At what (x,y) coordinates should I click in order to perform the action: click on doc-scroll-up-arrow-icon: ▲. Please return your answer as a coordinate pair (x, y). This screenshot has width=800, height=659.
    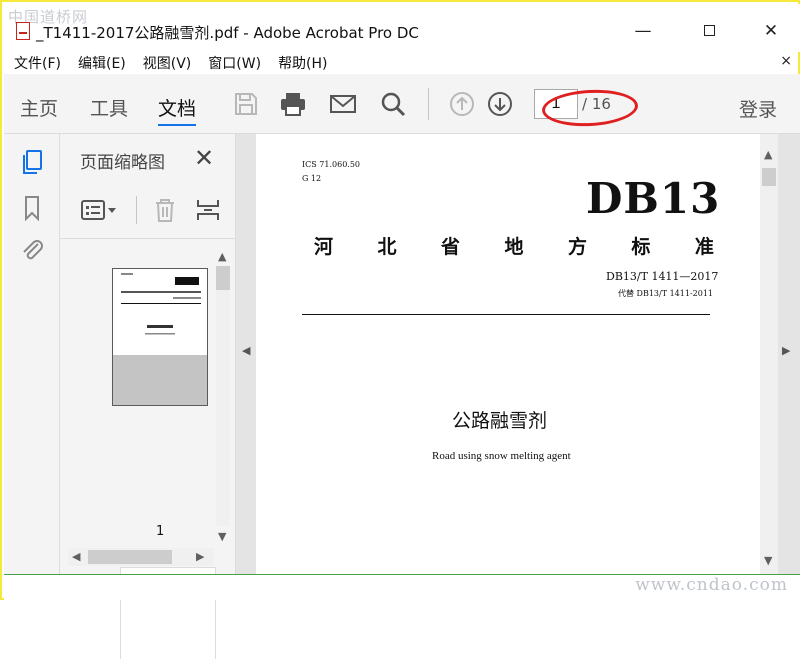
    Looking at the image, I should click on (768, 154).